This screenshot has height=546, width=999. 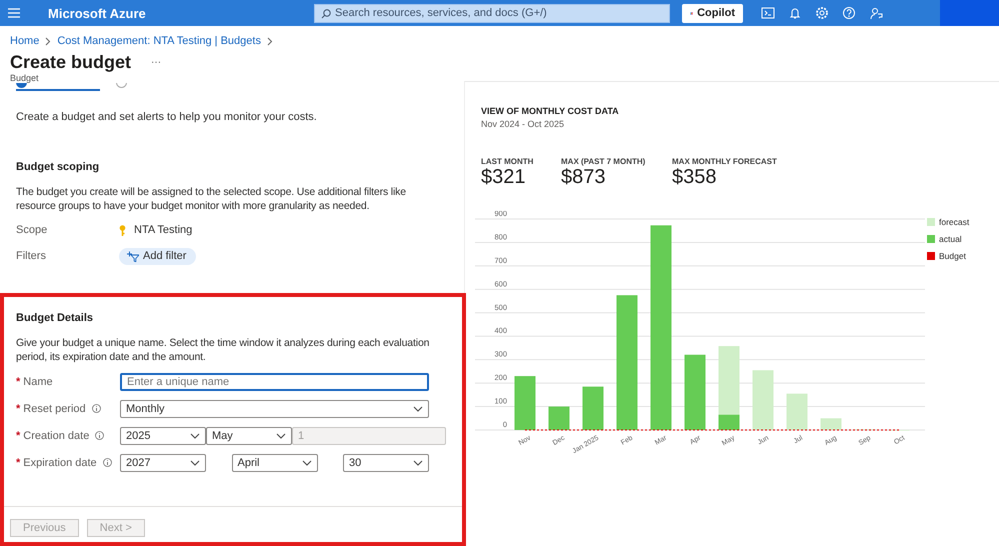 What do you see at coordinates (952, 256) in the screenshot?
I see `legend-label: Budget` at bounding box center [952, 256].